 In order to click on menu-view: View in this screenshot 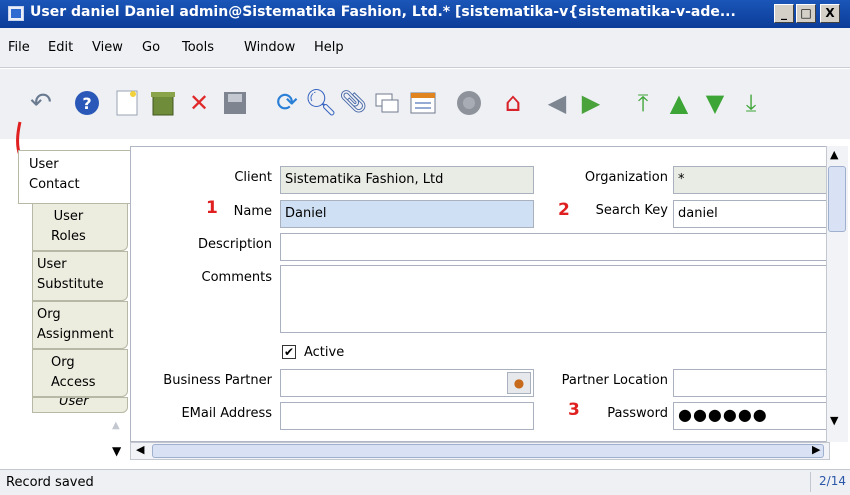, I will do `click(107, 47)`.